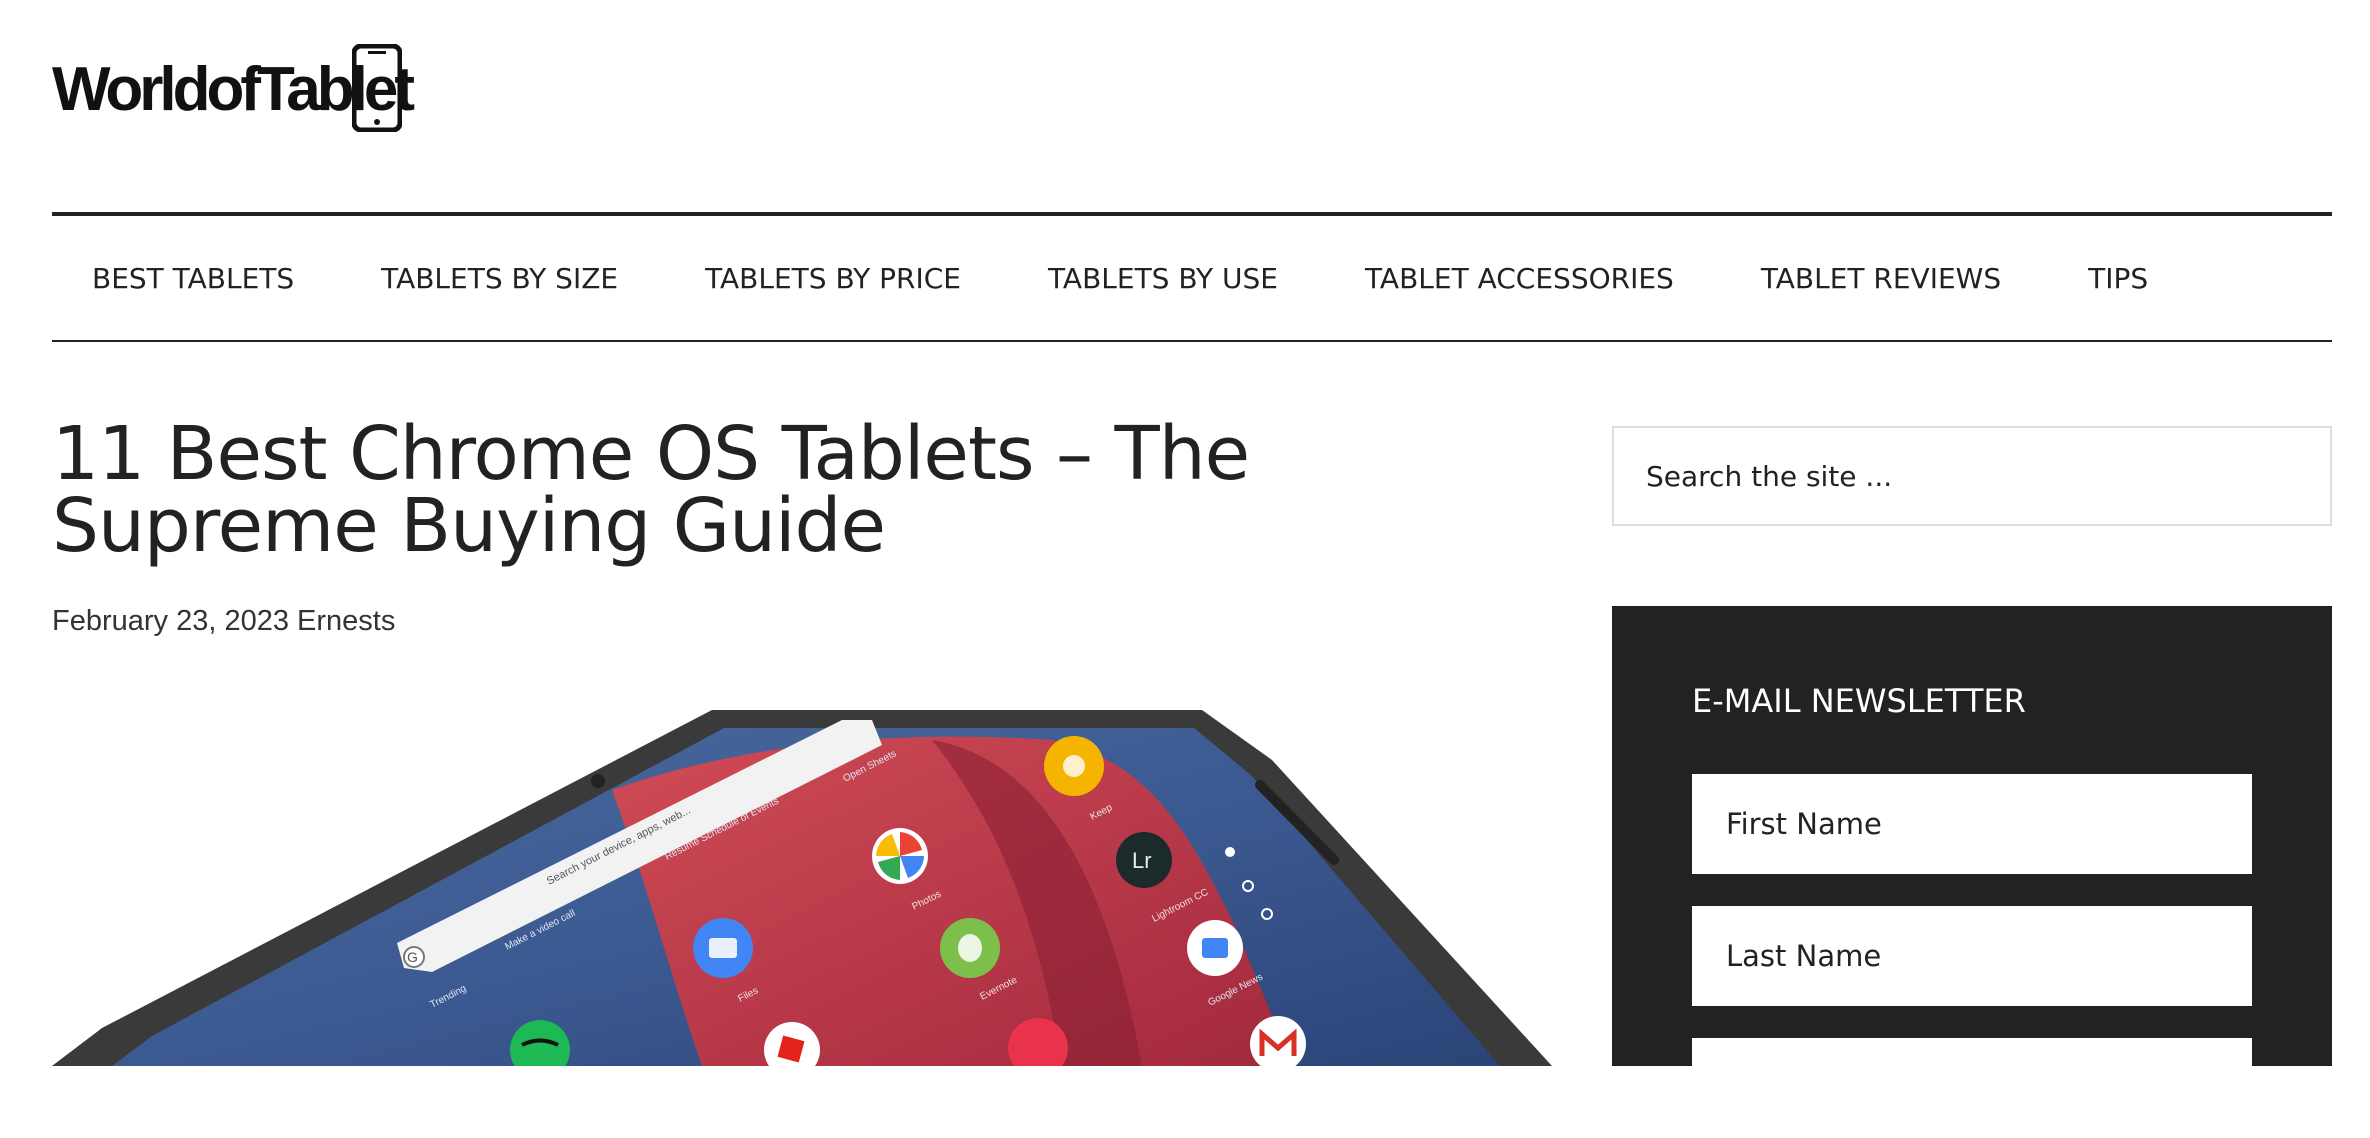 The image size is (2370, 1138). What do you see at coordinates (1881, 278) in the screenshot?
I see `nav-tablet-reviews: TABLET REVIEWS` at bounding box center [1881, 278].